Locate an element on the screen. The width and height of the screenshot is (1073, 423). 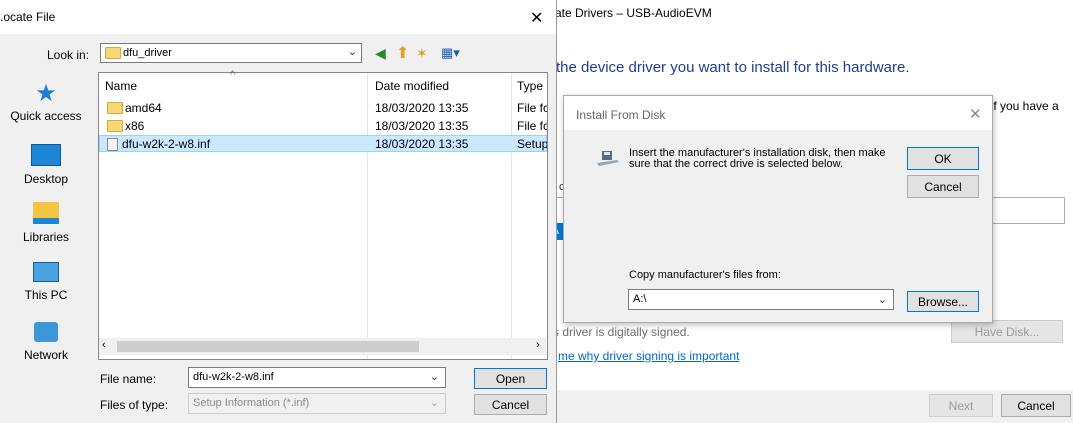
place-network: Network is located at coordinates (46, 342).